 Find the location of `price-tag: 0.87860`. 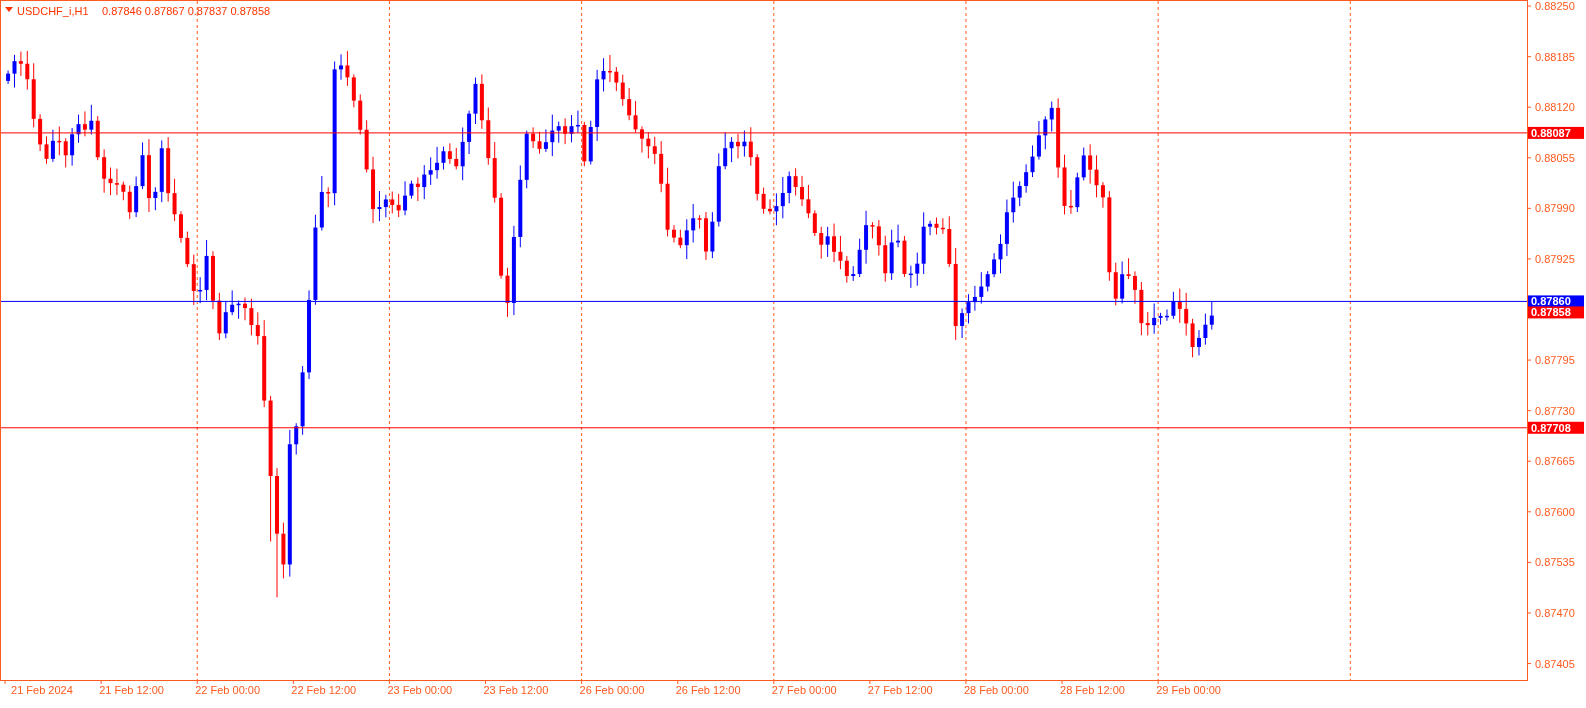

price-tag: 0.87860 is located at coordinates (1556, 301).